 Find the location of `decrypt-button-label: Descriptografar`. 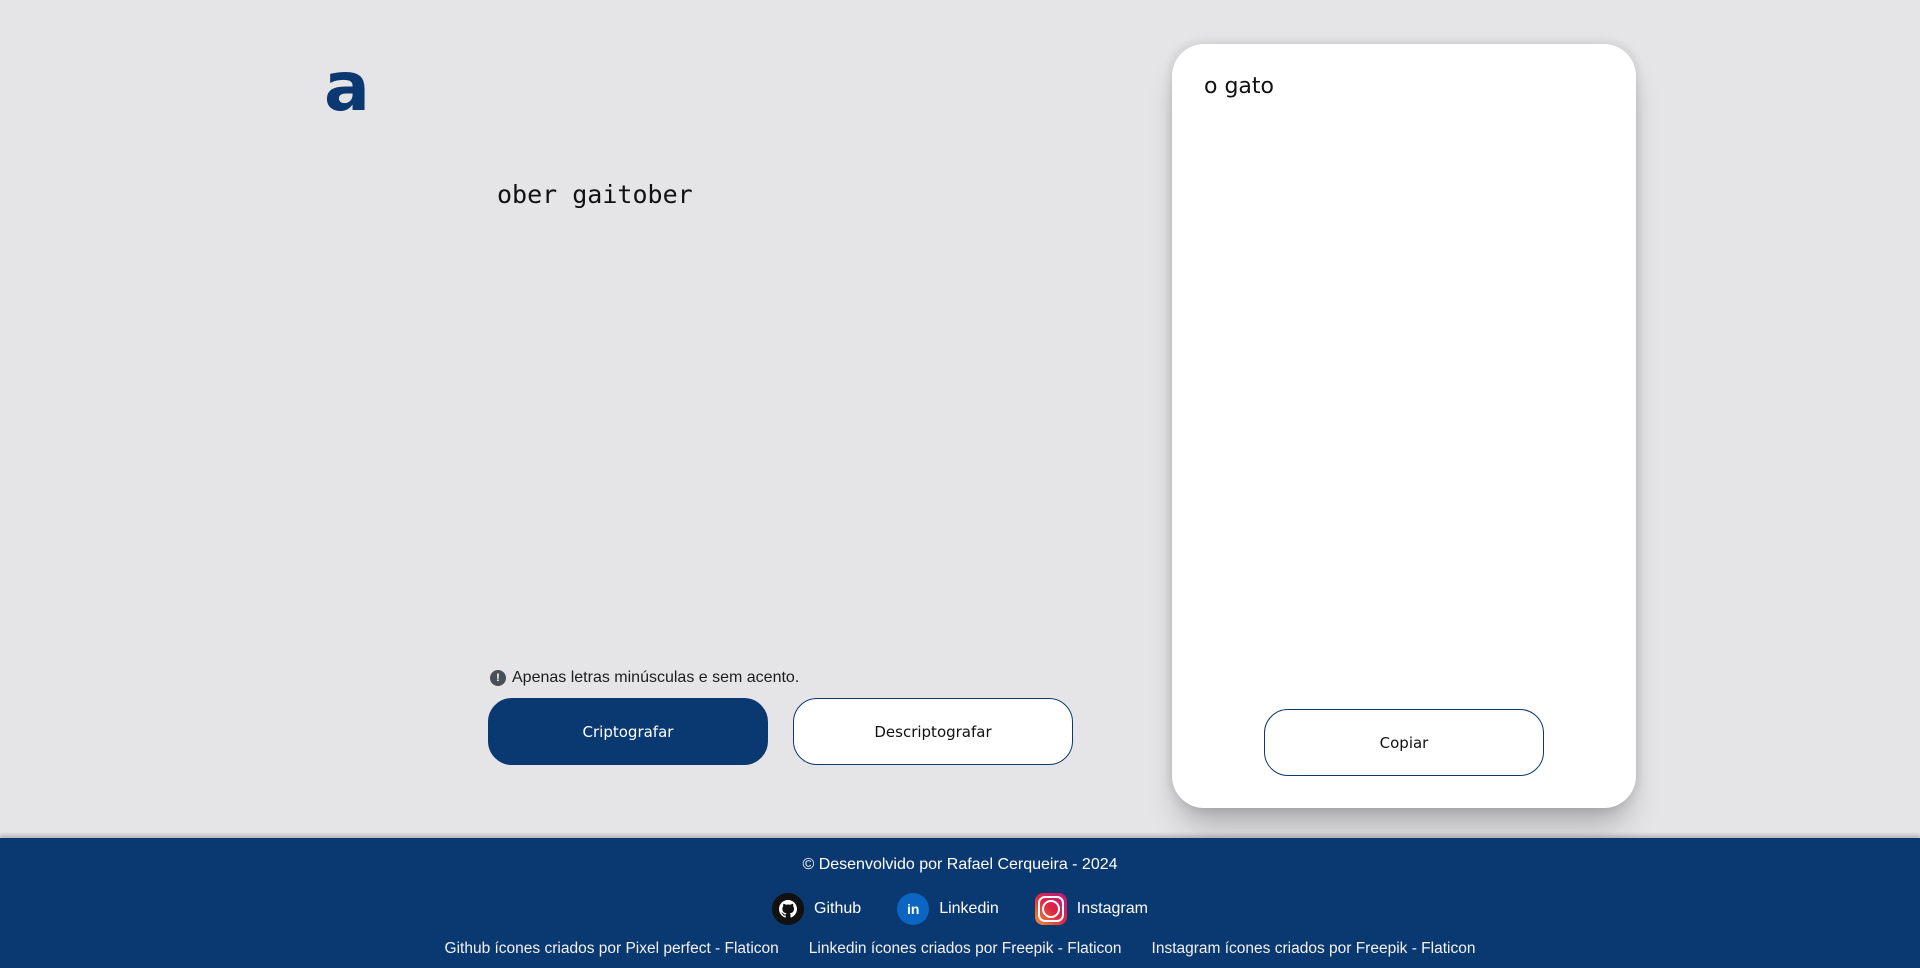

decrypt-button-label: Descriptografar is located at coordinates (933, 731).